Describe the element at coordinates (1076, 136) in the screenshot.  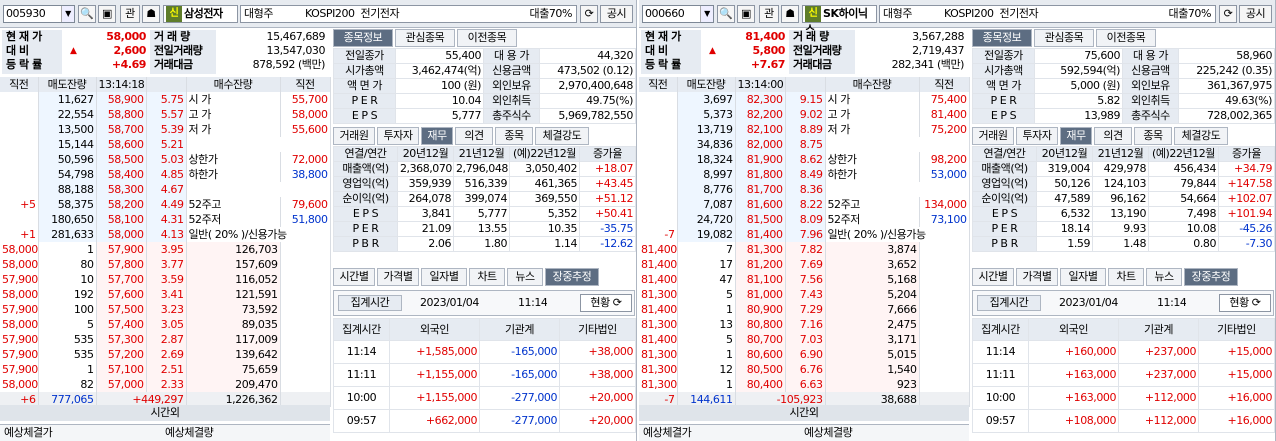
I see `tab-tabs2-2: 재무` at that location.